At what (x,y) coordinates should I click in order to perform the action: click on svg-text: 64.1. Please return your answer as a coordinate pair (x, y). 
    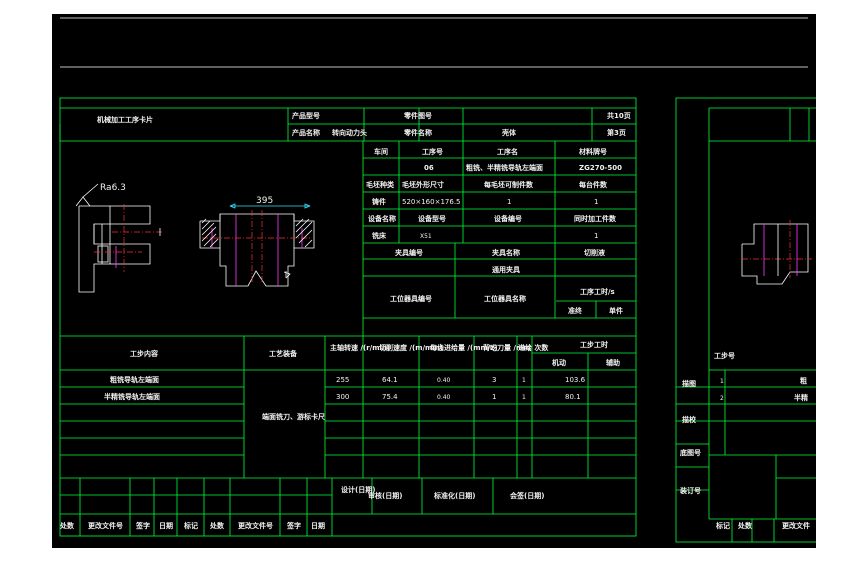
    Looking at the image, I should click on (390, 380).